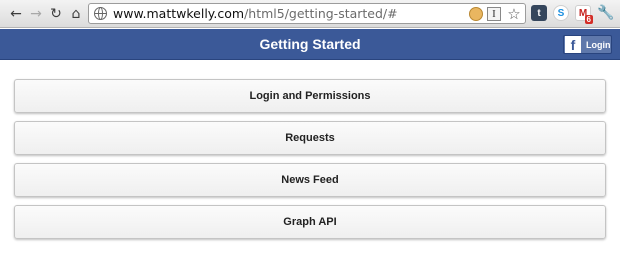  What do you see at coordinates (598, 44) in the screenshot?
I see `login-label: Login` at bounding box center [598, 44].